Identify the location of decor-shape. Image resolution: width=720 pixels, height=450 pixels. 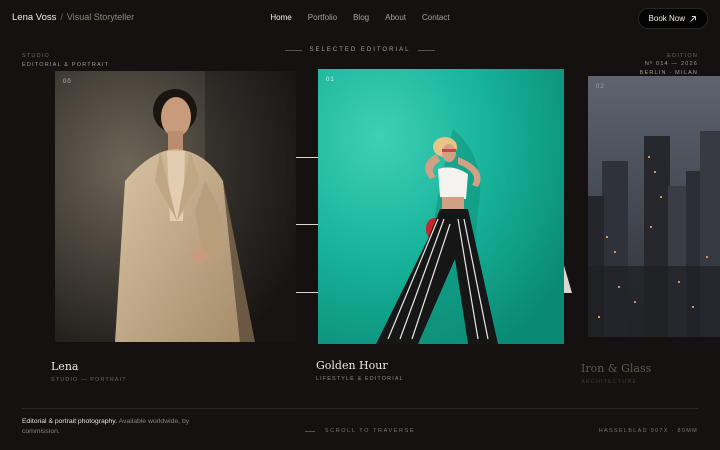
(568, 278).